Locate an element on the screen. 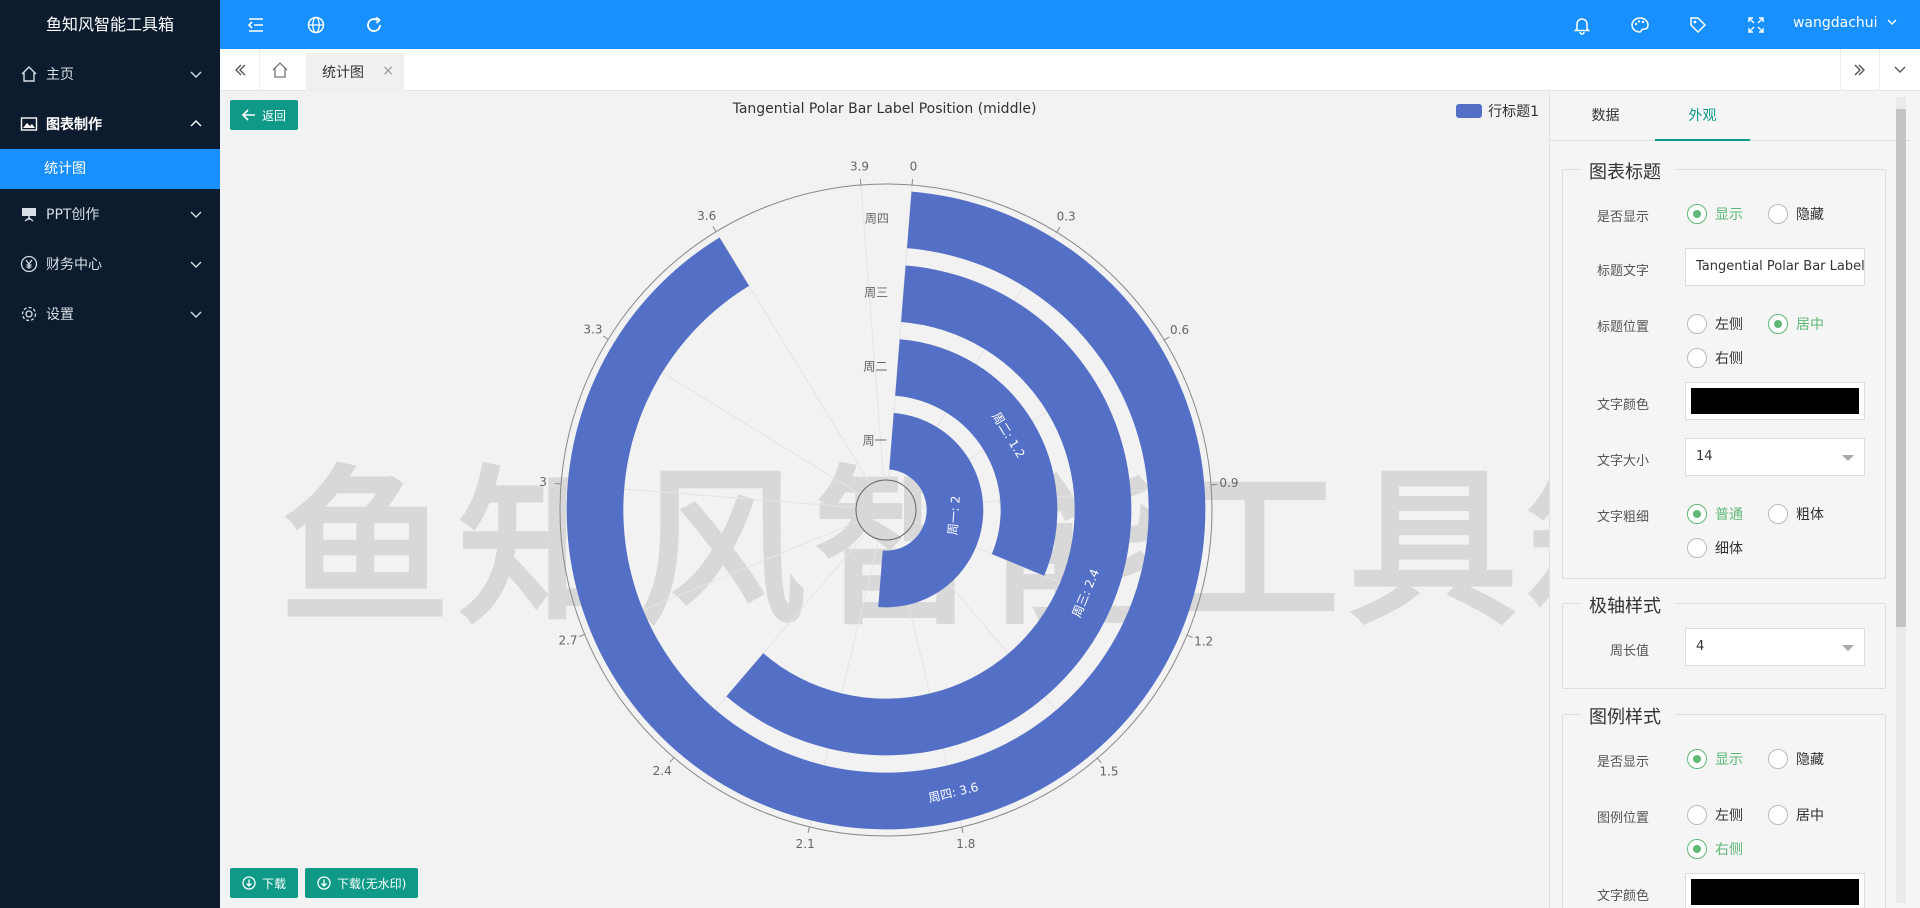 The image size is (1920, 908). title-pos-left-radio: 左侧 is located at coordinates (1715, 324).